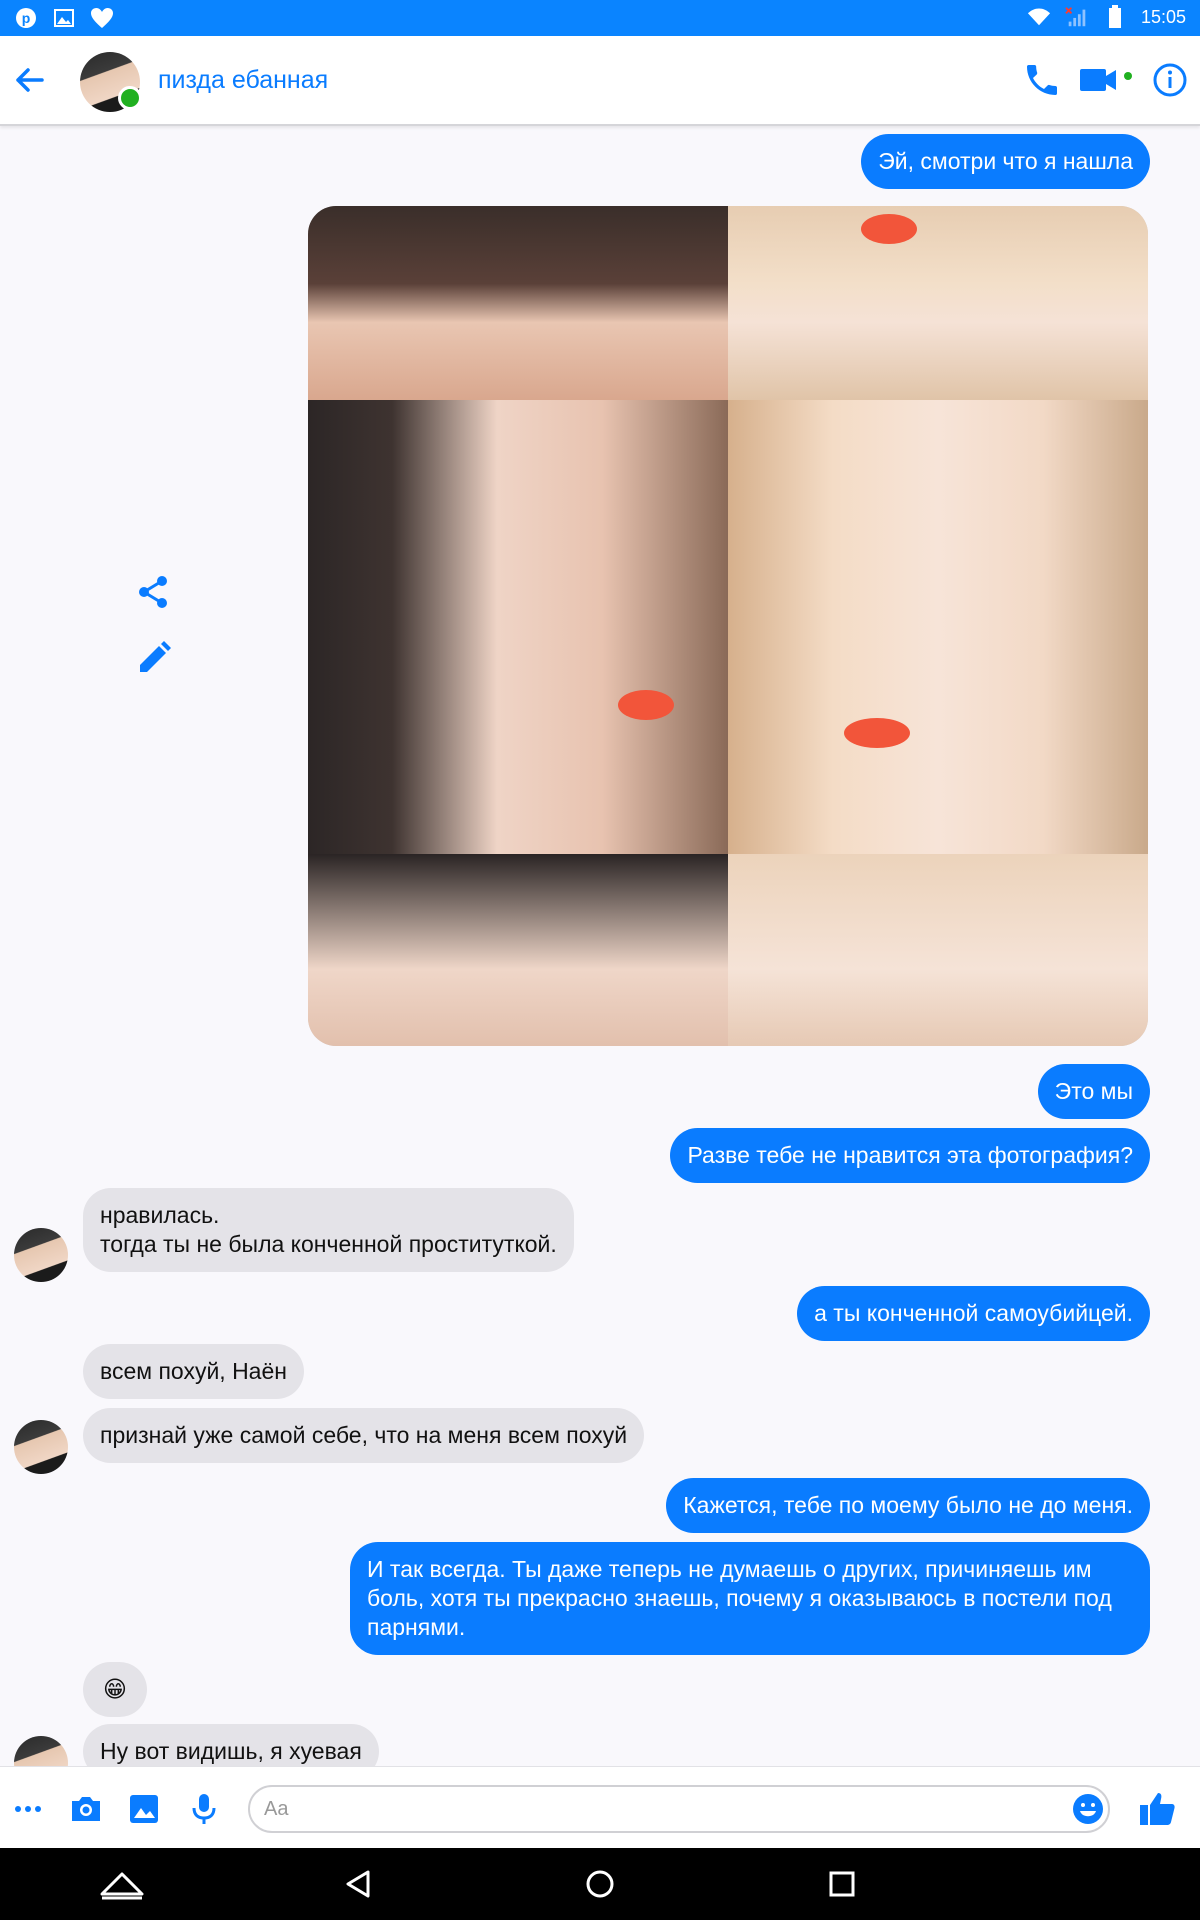 The width and height of the screenshot is (1200, 1920). Describe the element at coordinates (910, 1155) in the screenshot. I see `message-outgoing: Разве тебе не нравится эта фотография?` at that location.